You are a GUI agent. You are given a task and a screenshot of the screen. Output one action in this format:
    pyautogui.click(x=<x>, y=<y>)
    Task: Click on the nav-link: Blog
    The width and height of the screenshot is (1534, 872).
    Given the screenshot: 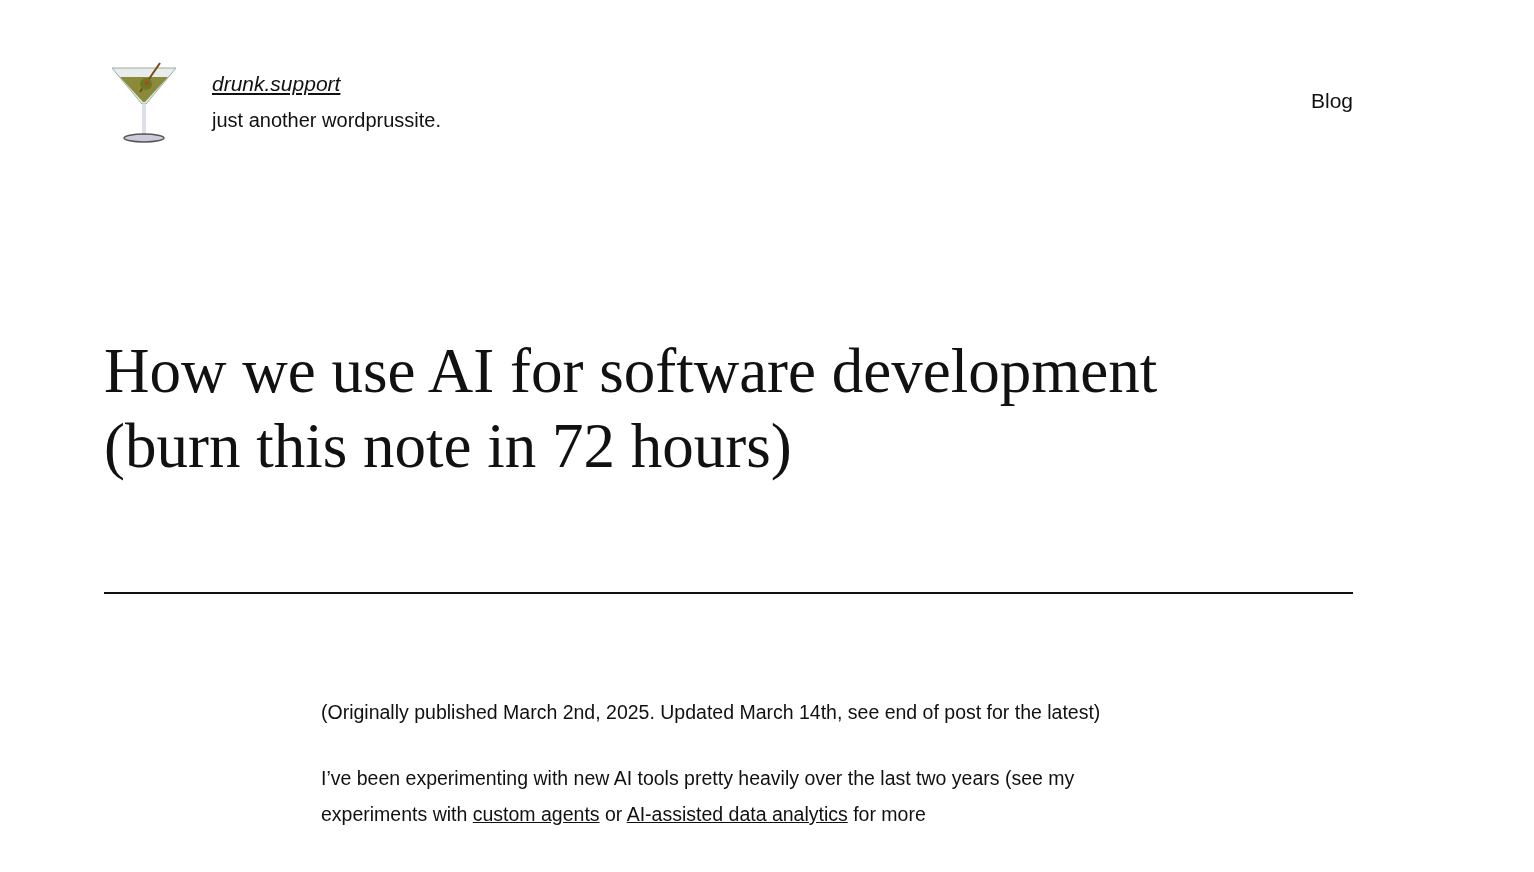 What is the action you would take?
    pyautogui.click(x=1331, y=101)
    